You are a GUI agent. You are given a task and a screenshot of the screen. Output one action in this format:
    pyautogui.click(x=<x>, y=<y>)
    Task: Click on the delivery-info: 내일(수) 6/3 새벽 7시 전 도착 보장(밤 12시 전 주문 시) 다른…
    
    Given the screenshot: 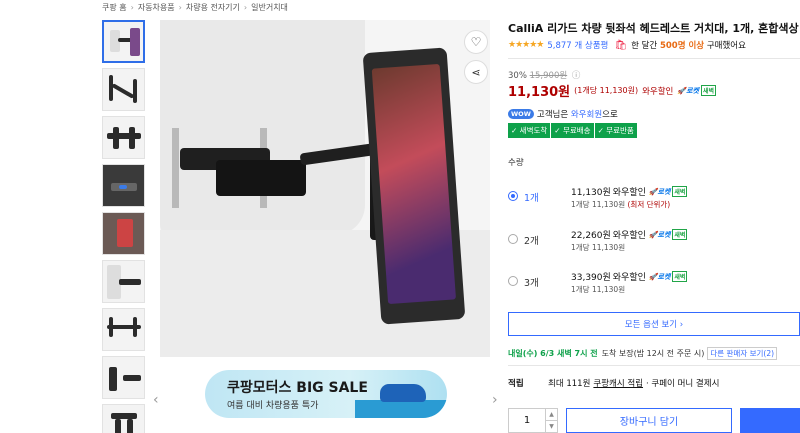 What is the action you would take?
    pyautogui.click(x=643, y=353)
    